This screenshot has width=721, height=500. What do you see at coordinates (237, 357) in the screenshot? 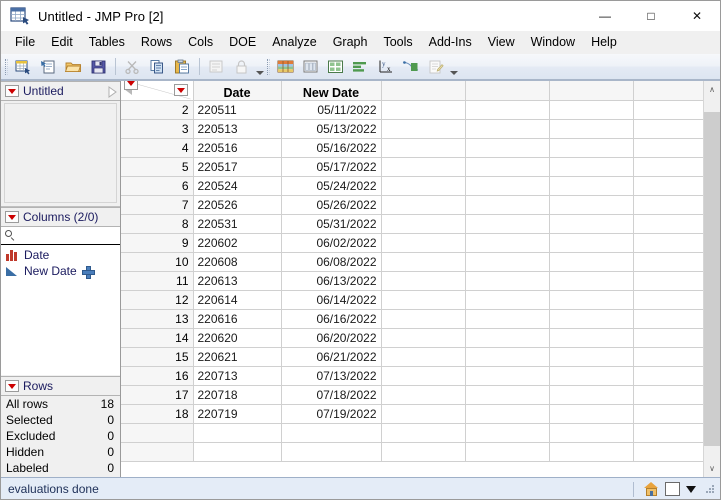
I see `cell-date: 220621` at bounding box center [237, 357].